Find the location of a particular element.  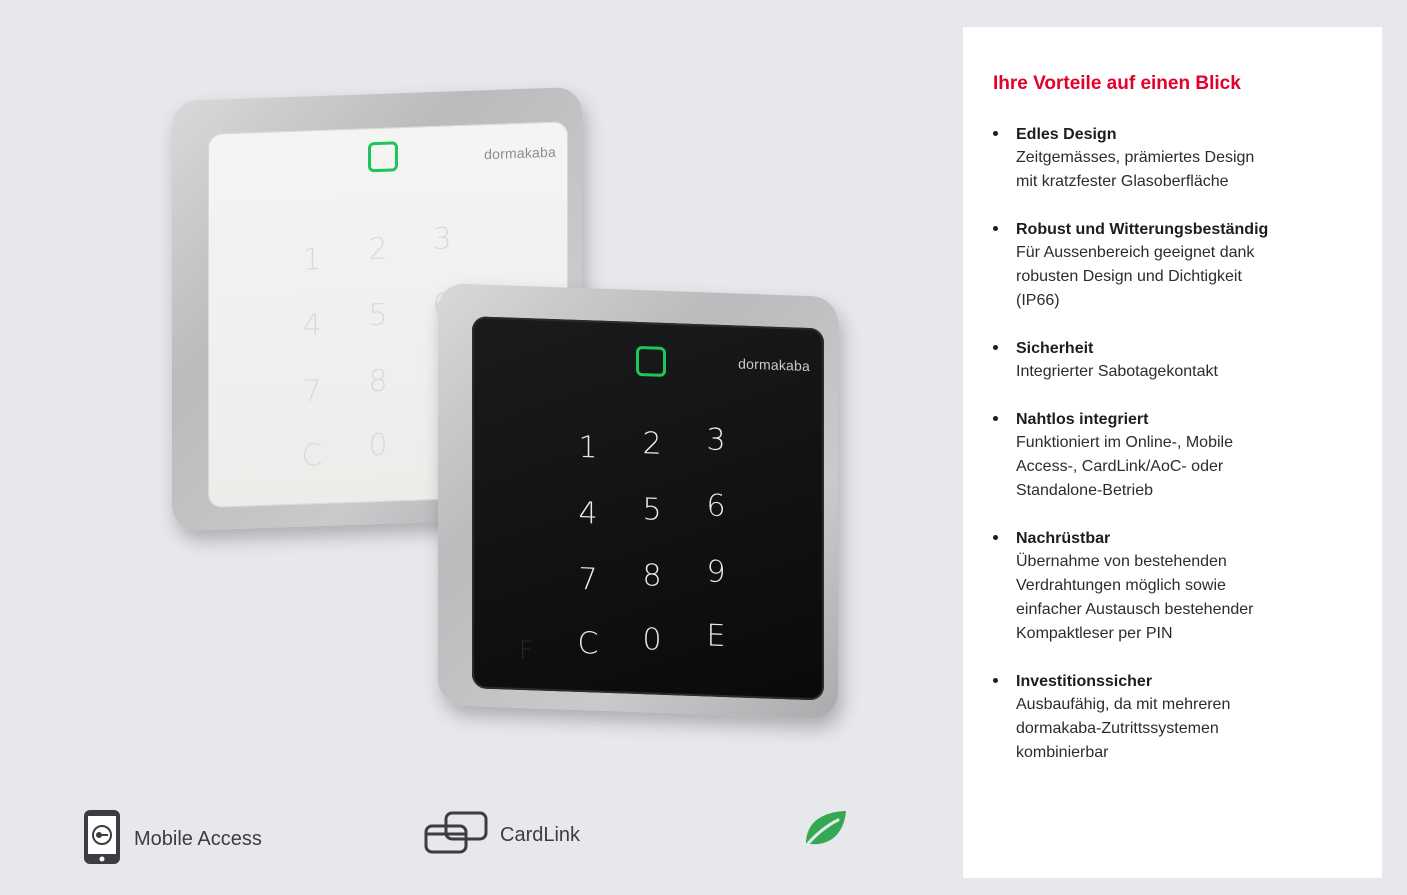

black-keypad-reader: dormakaba 1 2 3 4 5 6 7 8 9 C 0 E F is located at coordinates (638, 501).